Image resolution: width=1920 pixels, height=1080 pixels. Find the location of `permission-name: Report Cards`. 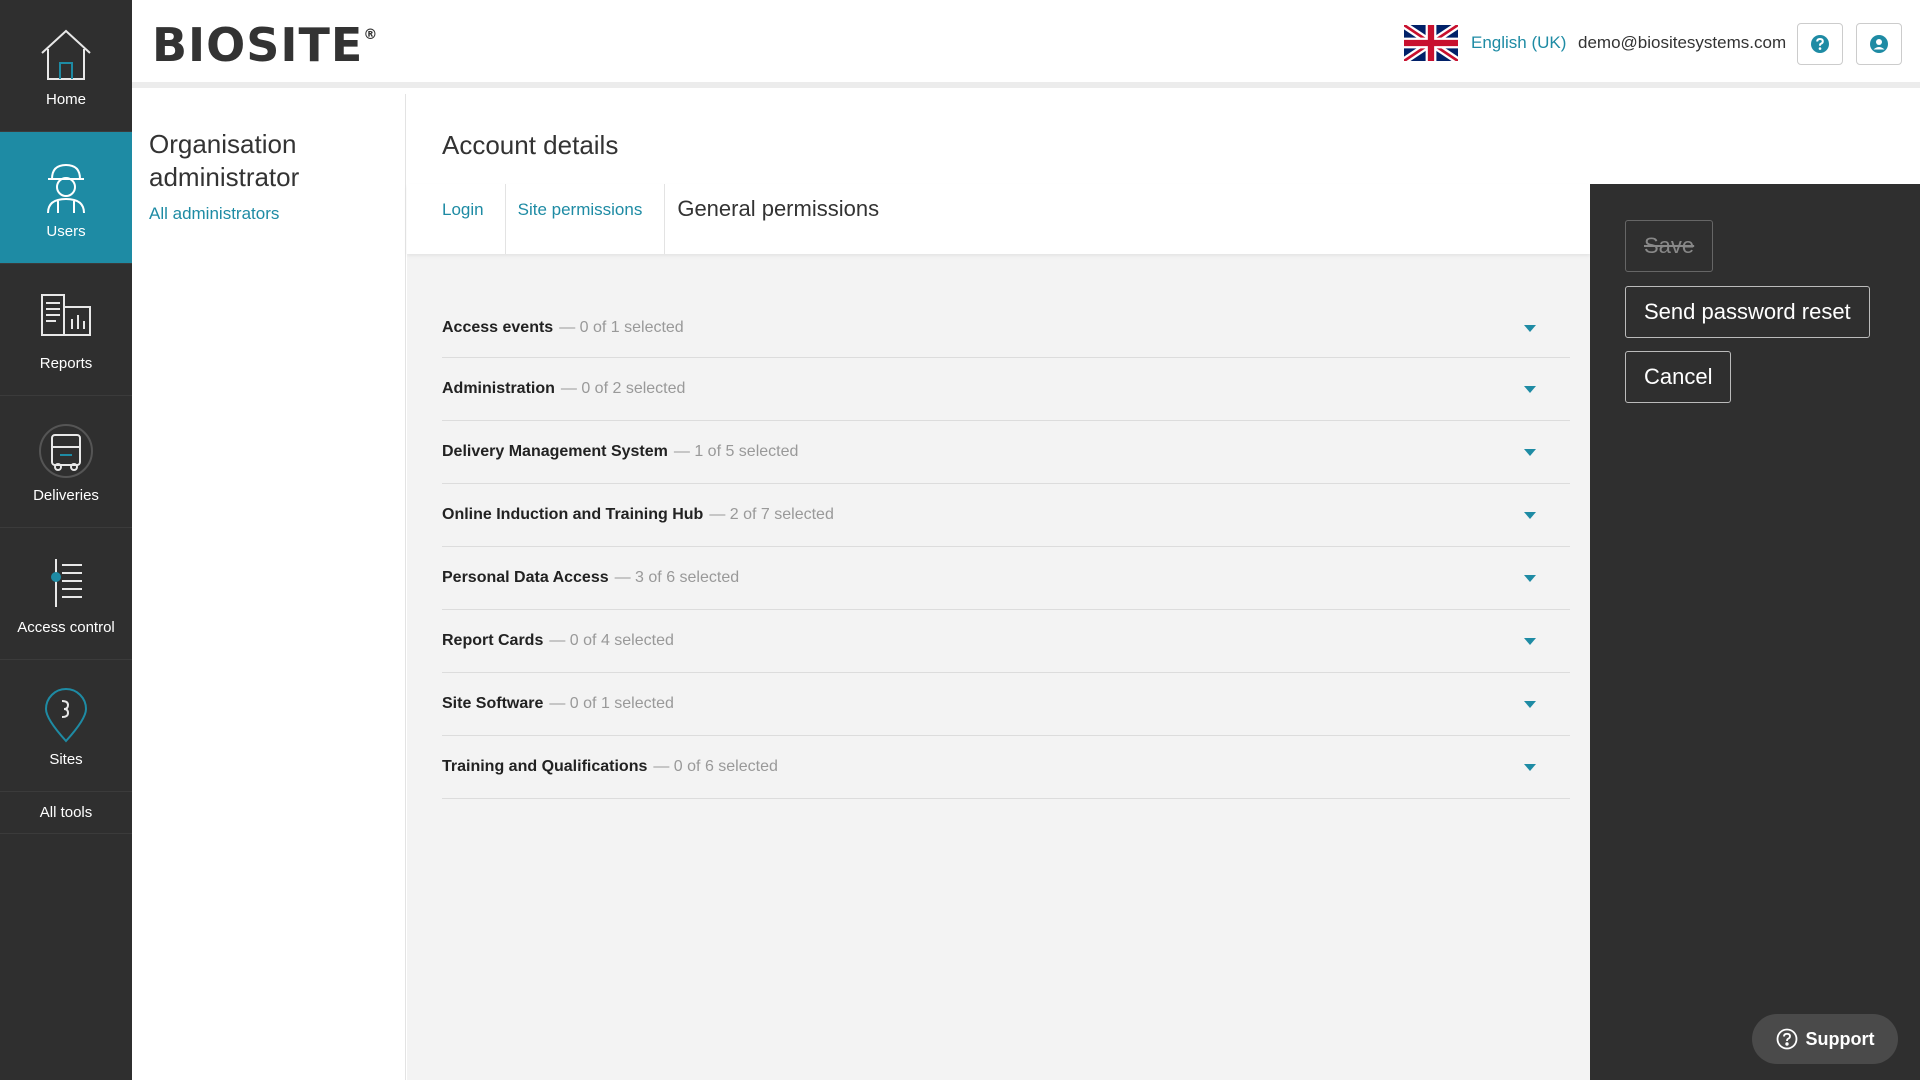

permission-name: Report Cards is located at coordinates (493, 640).